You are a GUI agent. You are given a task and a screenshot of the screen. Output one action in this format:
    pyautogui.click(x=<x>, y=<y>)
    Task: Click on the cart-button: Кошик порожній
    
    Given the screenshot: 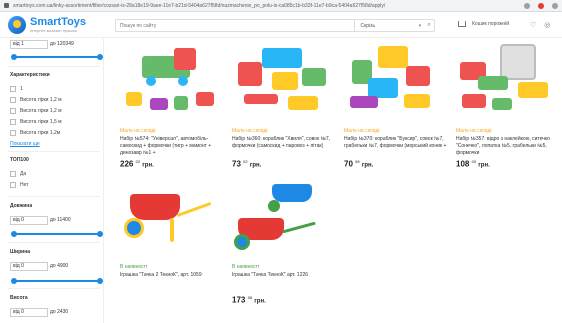 What is the action you would take?
    pyautogui.click(x=483, y=24)
    